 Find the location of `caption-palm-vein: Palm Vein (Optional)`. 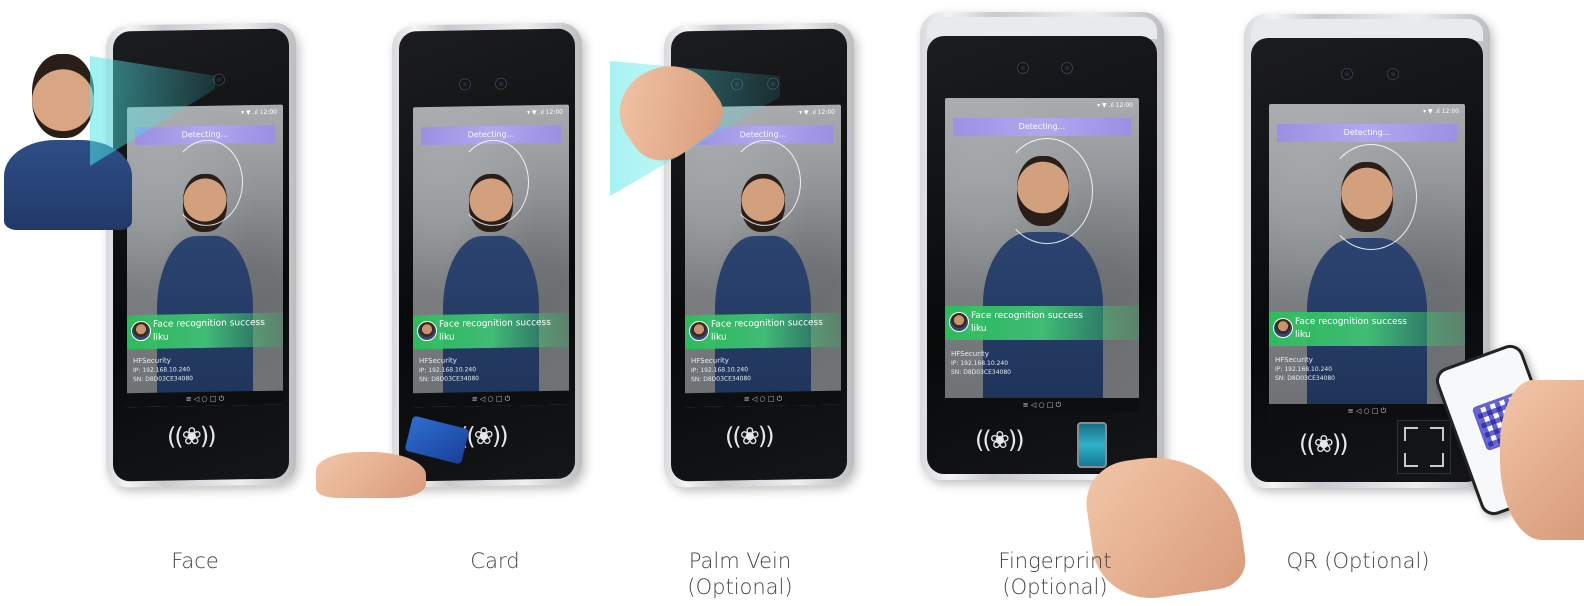

caption-palm-vein: Palm Vein (Optional) is located at coordinates (740, 574).